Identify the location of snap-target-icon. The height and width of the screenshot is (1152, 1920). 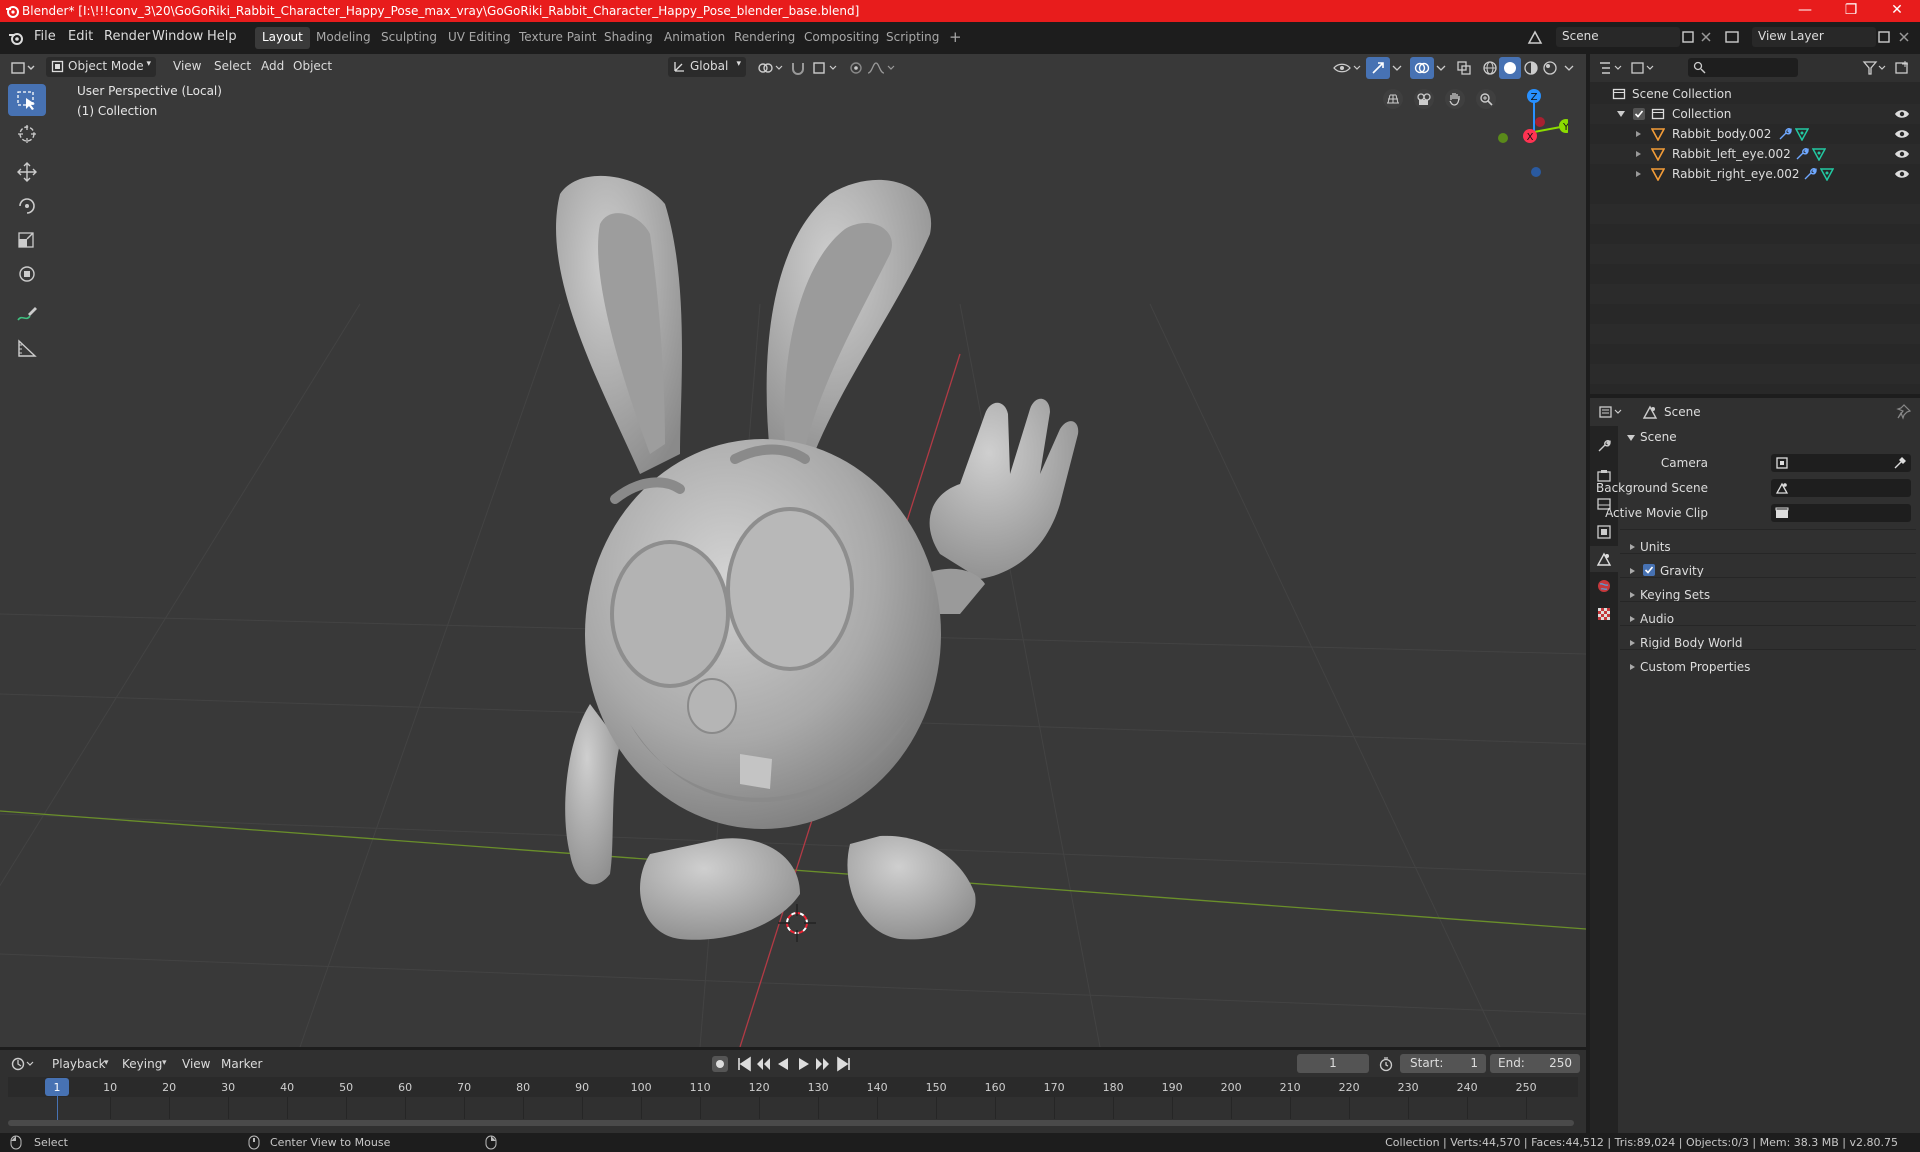
(826, 68).